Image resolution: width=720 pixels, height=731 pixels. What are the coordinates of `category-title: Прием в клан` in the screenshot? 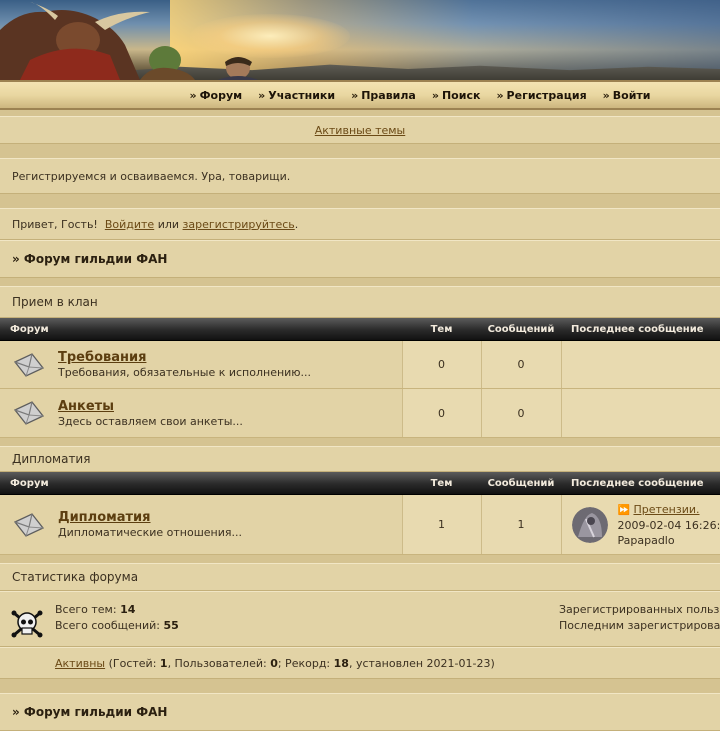 It's located at (360, 302).